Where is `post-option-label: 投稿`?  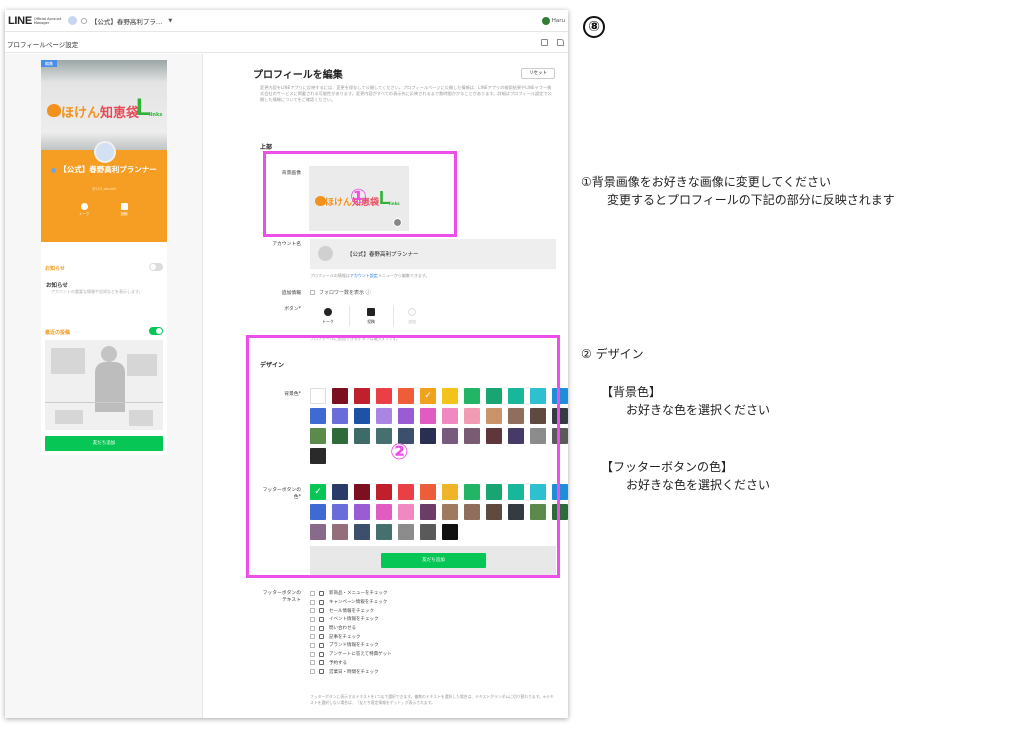
post-option-label: 投稿 is located at coordinates (371, 321).